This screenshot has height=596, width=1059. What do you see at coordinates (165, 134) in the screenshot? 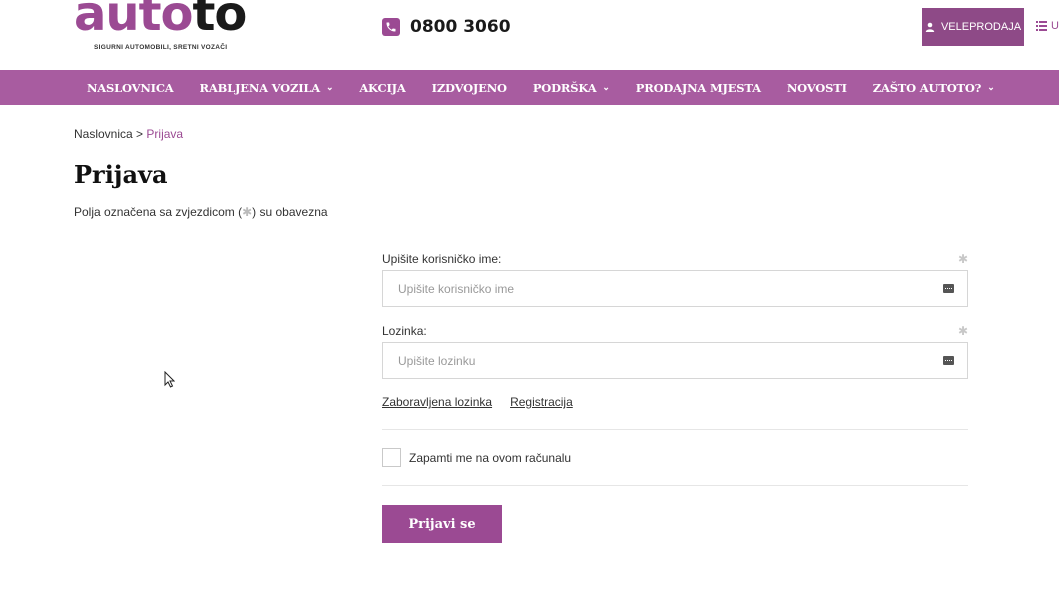
I see `breadcrumb-current: Prijava` at bounding box center [165, 134].